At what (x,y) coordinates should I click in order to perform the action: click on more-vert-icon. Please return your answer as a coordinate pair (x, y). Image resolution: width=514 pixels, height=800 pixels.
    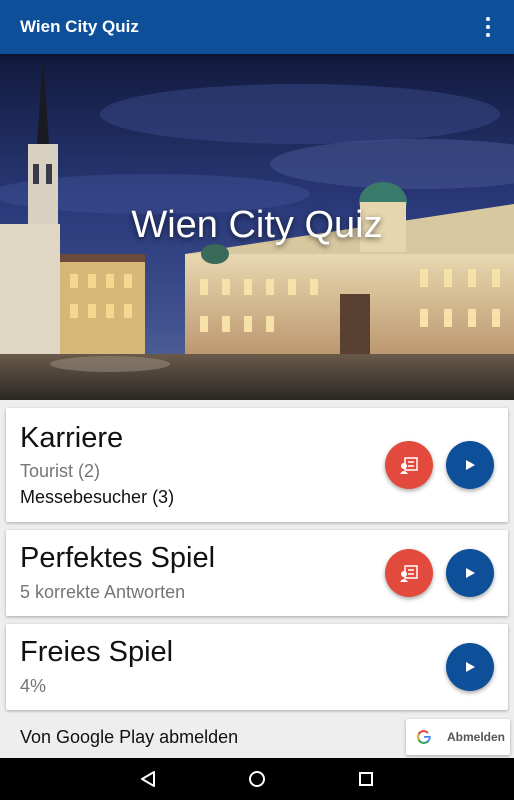
    Looking at the image, I should click on (488, 27).